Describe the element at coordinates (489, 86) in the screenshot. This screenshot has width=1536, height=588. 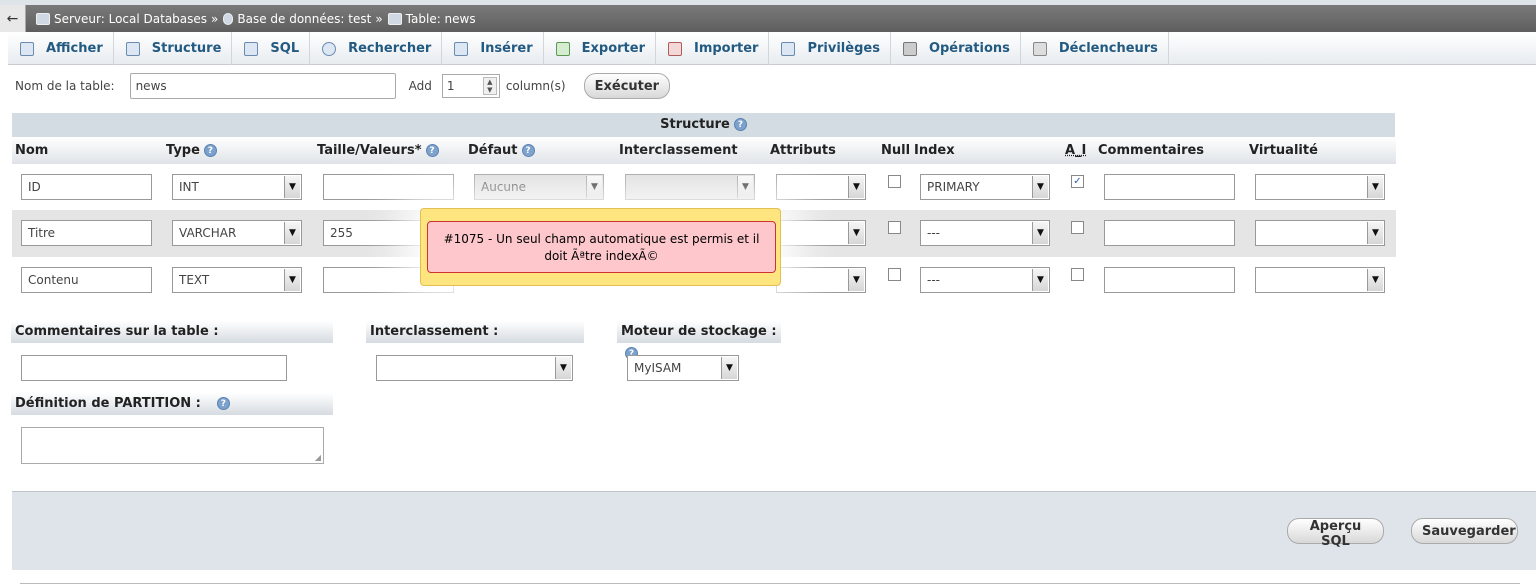
I see `spinner-arrows-icon: ▲ ▼` at that location.